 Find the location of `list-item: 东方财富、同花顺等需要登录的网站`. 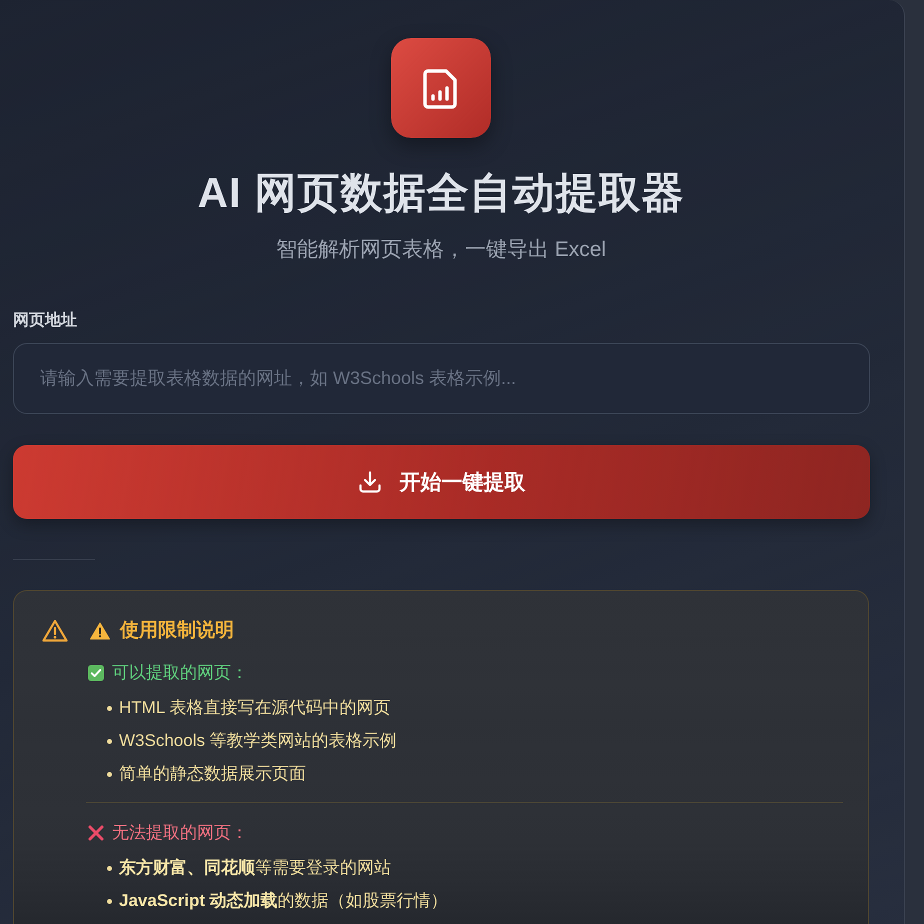

list-item: 东方财富、同花顺等需要登录的网站 is located at coordinates (255, 868).